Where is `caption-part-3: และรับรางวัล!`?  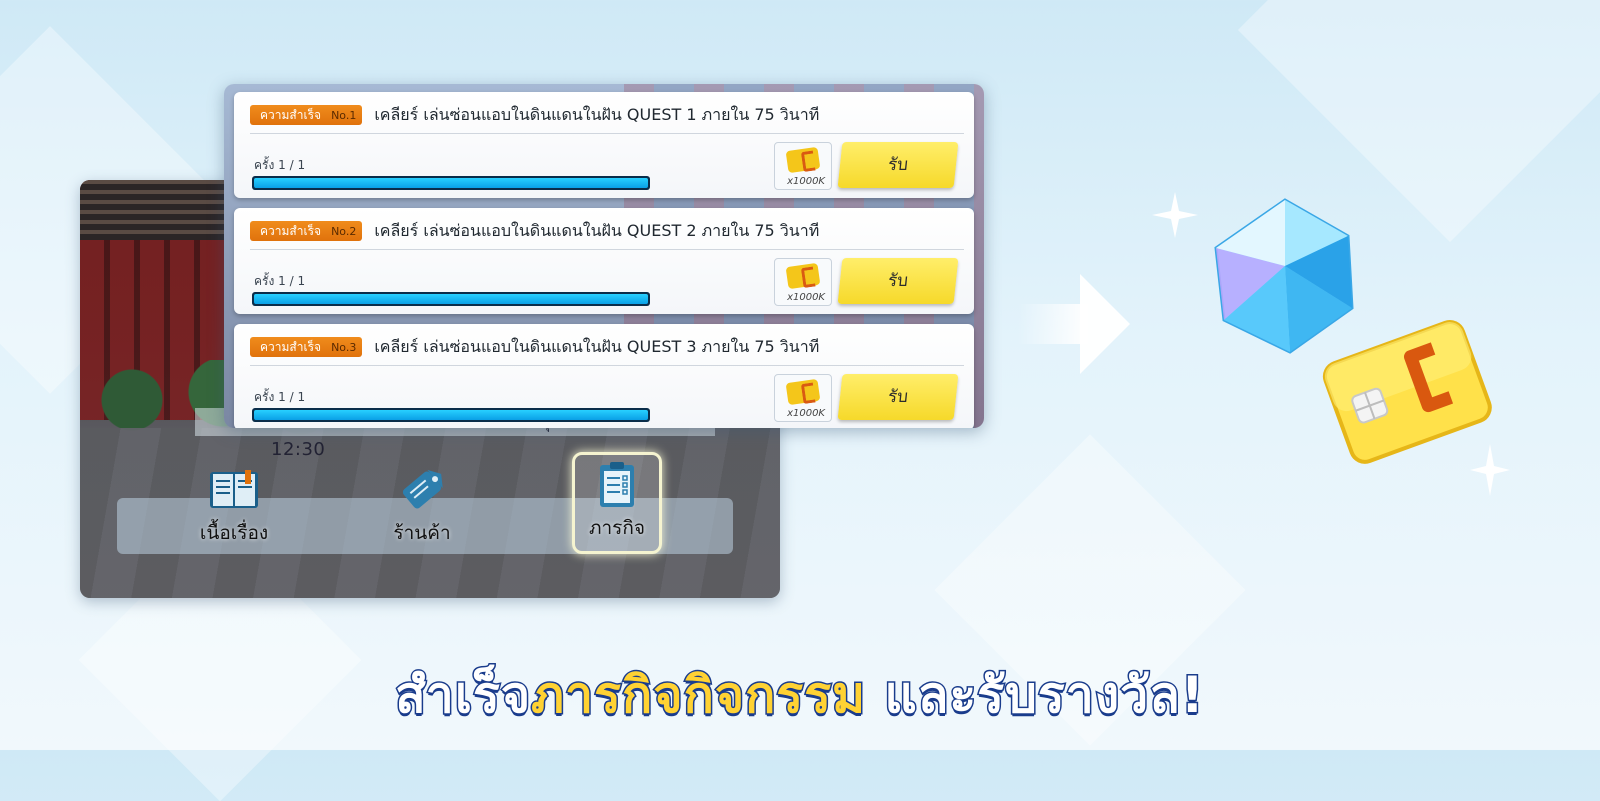
caption-part-3: และรับรางวัล! is located at coordinates (1035, 695).